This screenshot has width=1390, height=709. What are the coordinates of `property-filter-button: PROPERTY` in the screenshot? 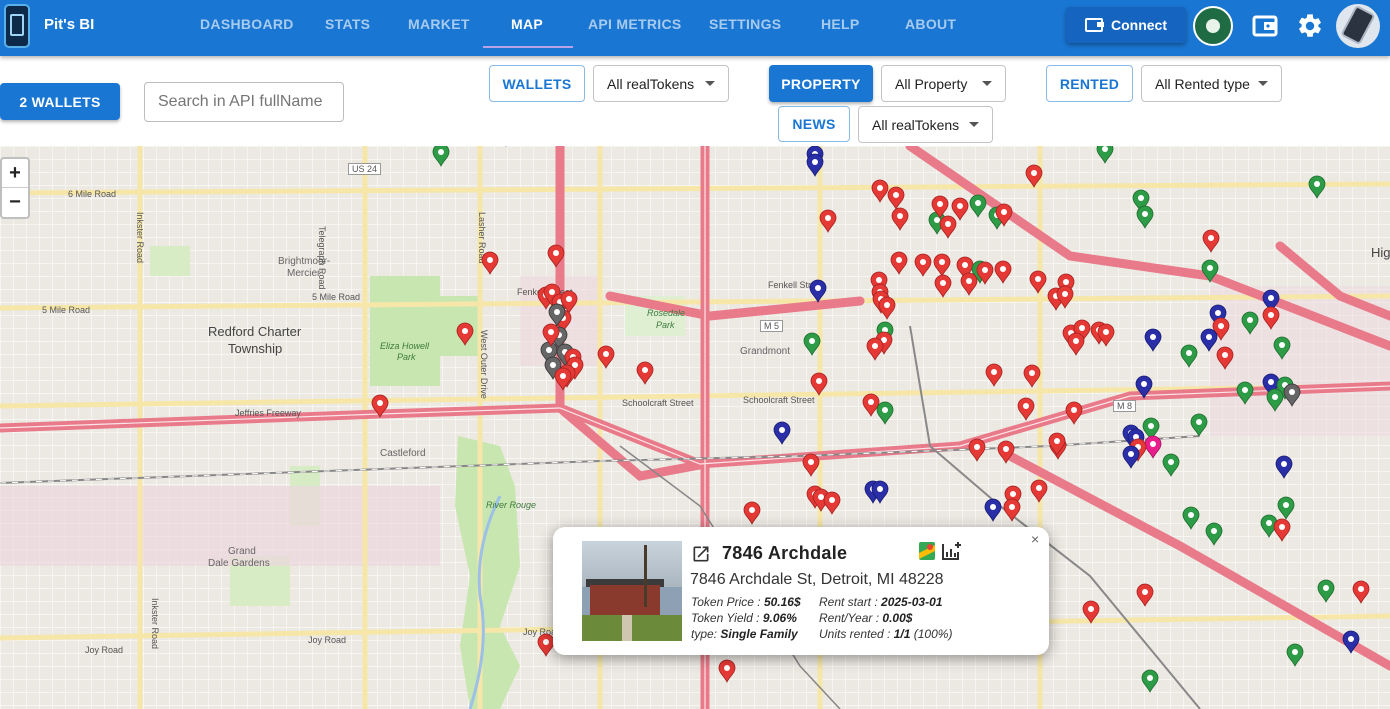 It's located at (821, 83).